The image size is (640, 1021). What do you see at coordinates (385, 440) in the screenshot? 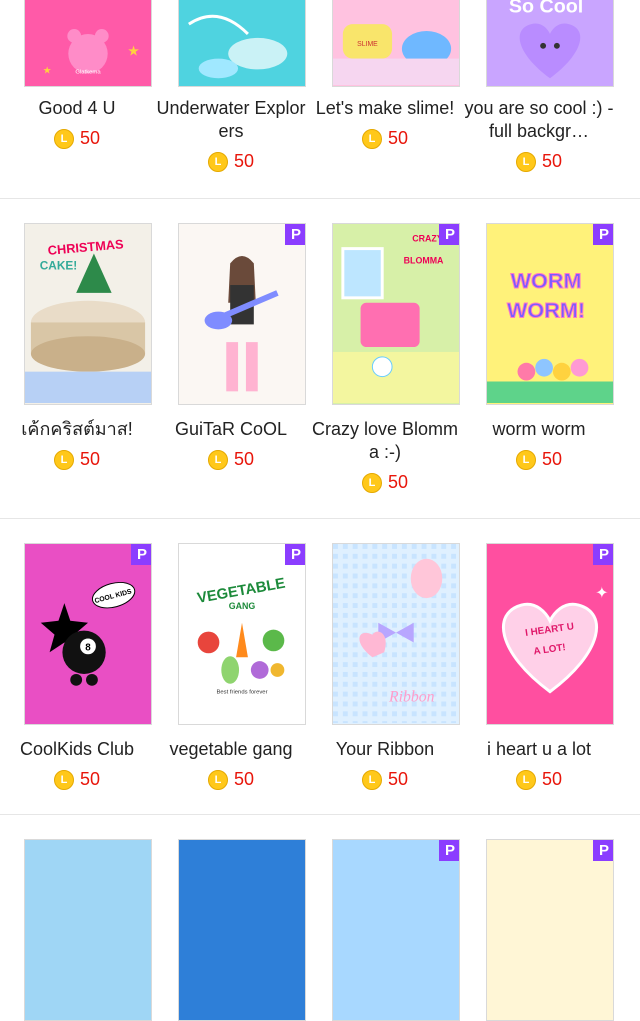
I see `theme-title: Crazy love Blomma :-)` at bounding box center [385, 440].